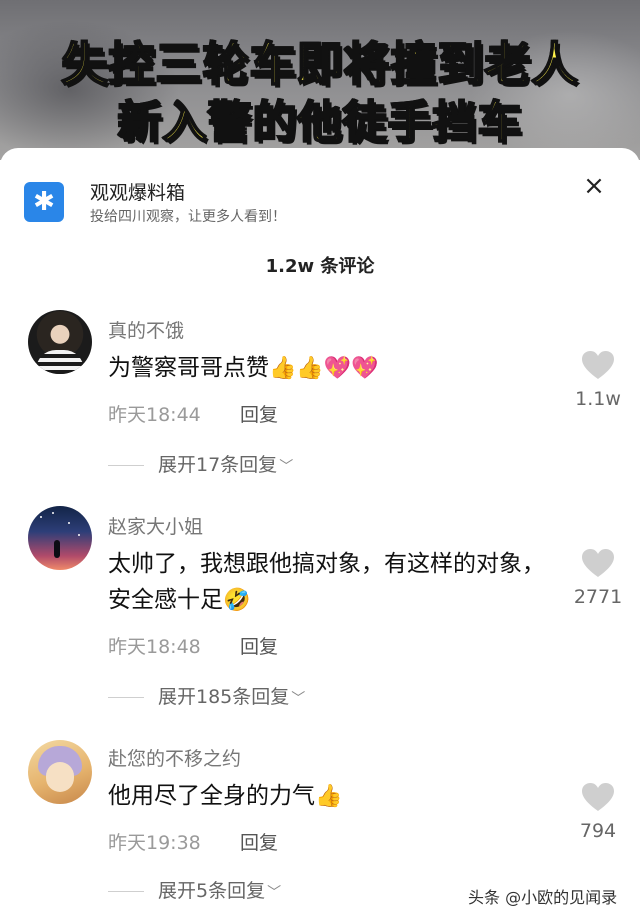  Describe the element at coordinates (320, 266) in the screenshot. I see `comment-count-title: 1.2w 条评论` at that location.